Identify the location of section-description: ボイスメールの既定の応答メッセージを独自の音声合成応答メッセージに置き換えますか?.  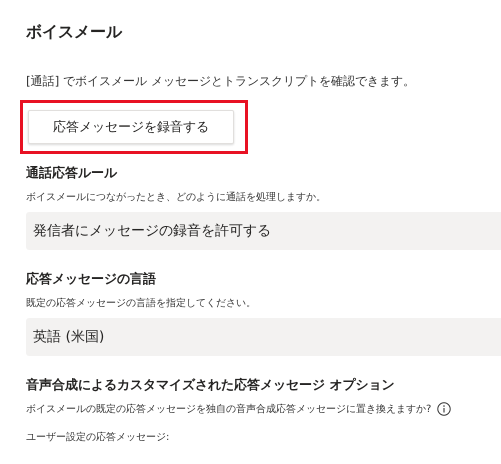
(229, 409).